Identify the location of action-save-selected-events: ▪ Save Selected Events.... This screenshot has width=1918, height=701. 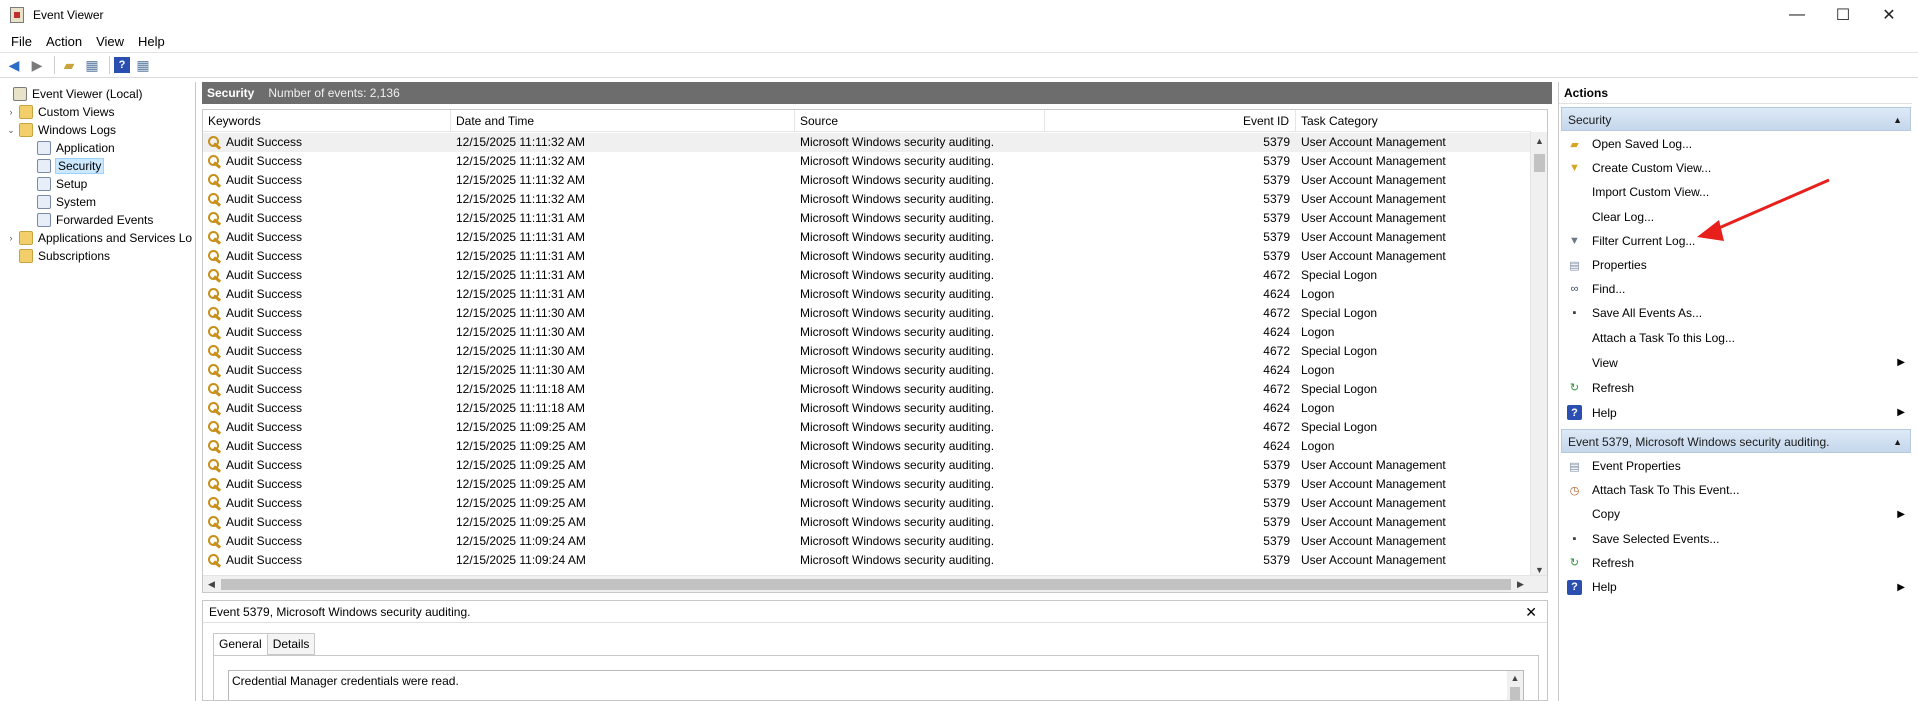
(1736, 539).